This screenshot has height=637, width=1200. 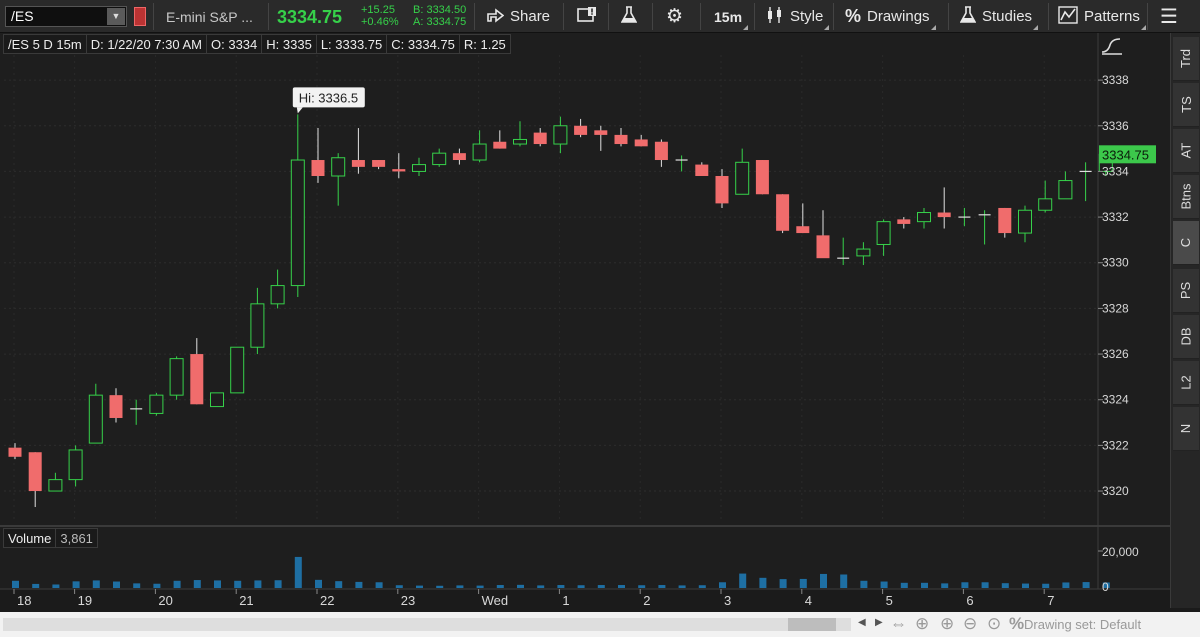 I want to click on side-tab-label: DB, so click(x=1186, y=336).